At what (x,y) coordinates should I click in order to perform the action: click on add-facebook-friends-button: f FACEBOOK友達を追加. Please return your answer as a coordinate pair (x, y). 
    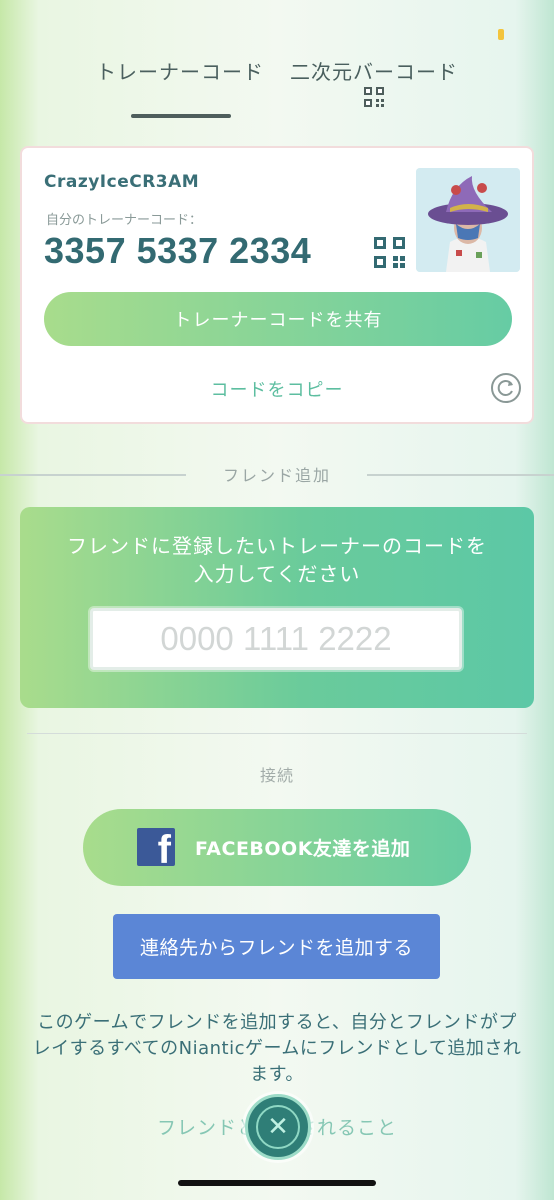
    Looking at the image, I should click on (277, 847).